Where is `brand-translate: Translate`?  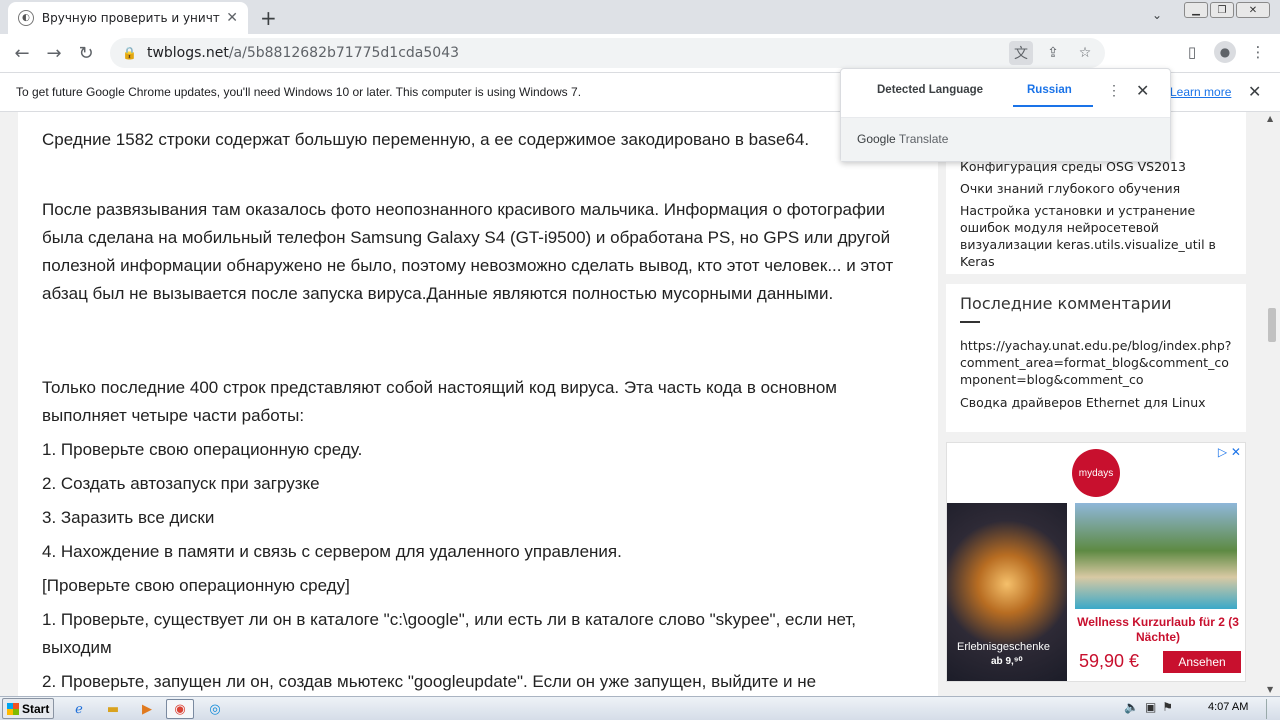 brand-translate: Translate is located at coordinates (923, 139).